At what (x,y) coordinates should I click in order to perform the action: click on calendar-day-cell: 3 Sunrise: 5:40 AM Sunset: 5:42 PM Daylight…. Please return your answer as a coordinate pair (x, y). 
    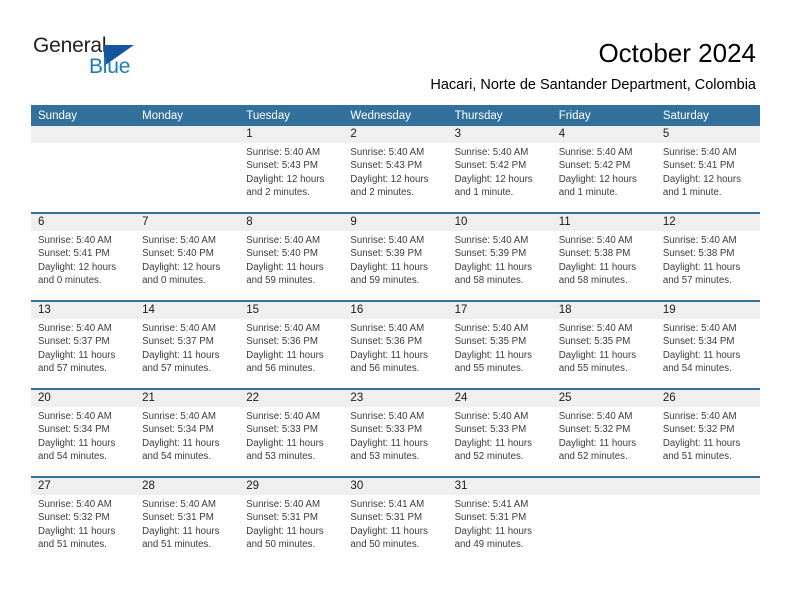
    Looking at the image, I should click on (499, 169).